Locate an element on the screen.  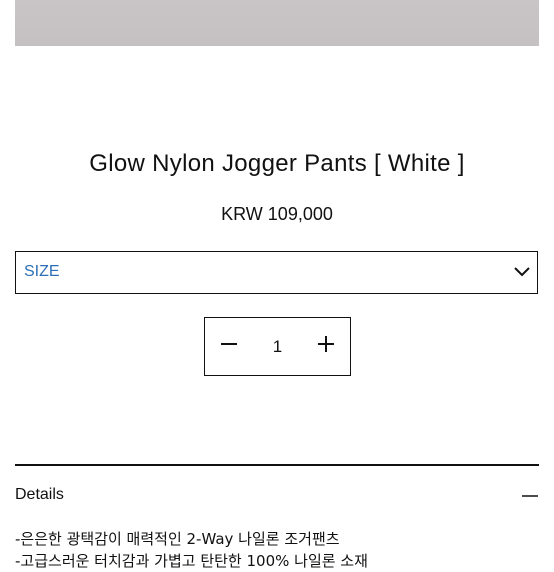
description-line: -은은한 광택감이 매력적인 2-Way 나일론 조거팬츠 is located at coordinates (177, 539).